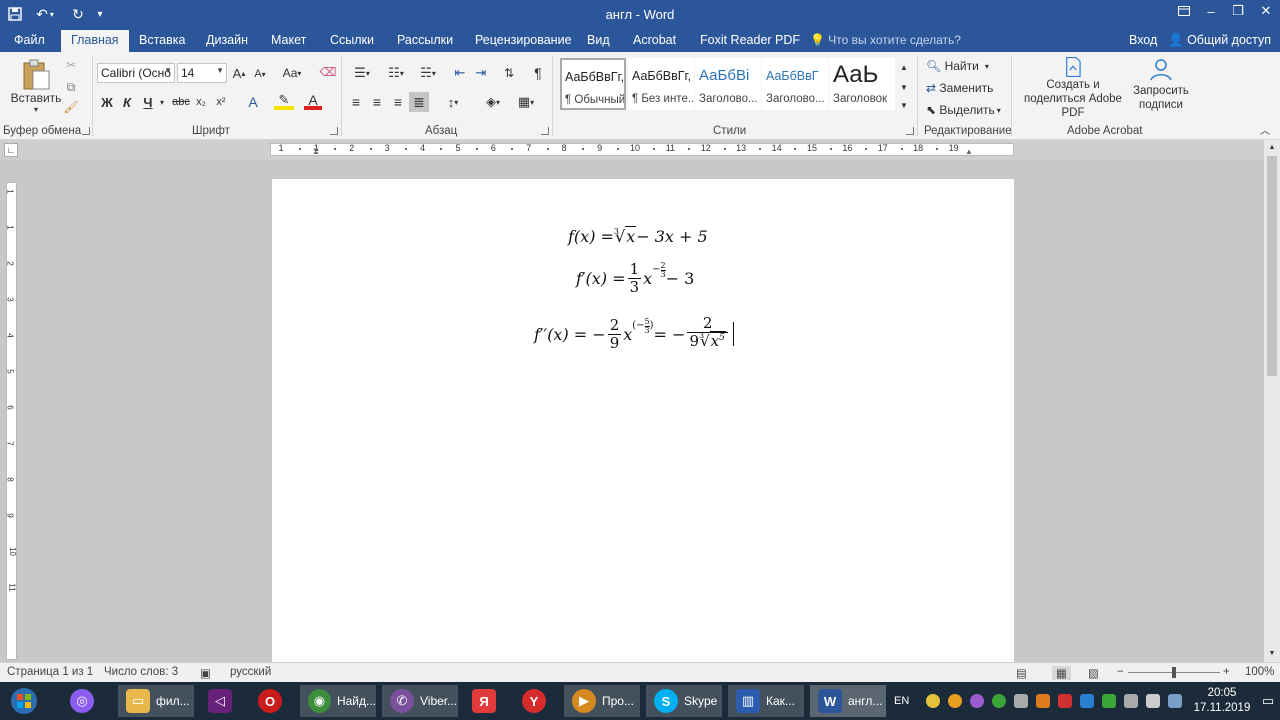  I want to click on shrink-font-icon: A ▾, so click(260, 74).